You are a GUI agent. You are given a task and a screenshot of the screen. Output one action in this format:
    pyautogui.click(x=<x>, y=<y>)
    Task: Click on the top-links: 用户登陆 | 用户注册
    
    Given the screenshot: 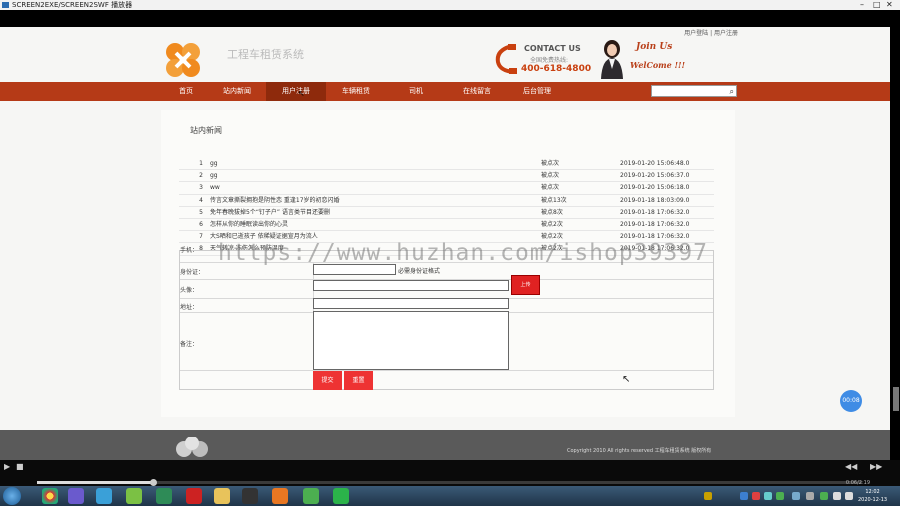 What is the action you would take?
    pyautogui.click(x=711, y=32)
    